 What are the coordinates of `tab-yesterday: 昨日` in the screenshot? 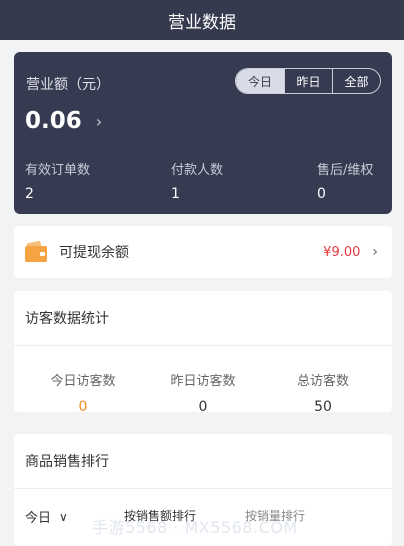 It's located at (308, 81).